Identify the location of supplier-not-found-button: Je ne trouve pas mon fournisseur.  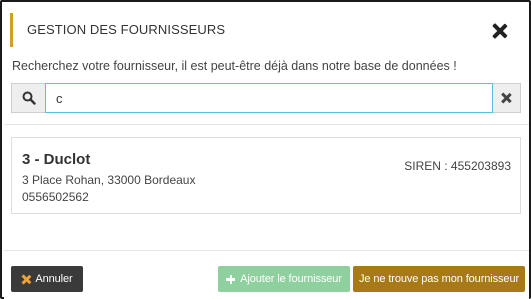
(439, 279).